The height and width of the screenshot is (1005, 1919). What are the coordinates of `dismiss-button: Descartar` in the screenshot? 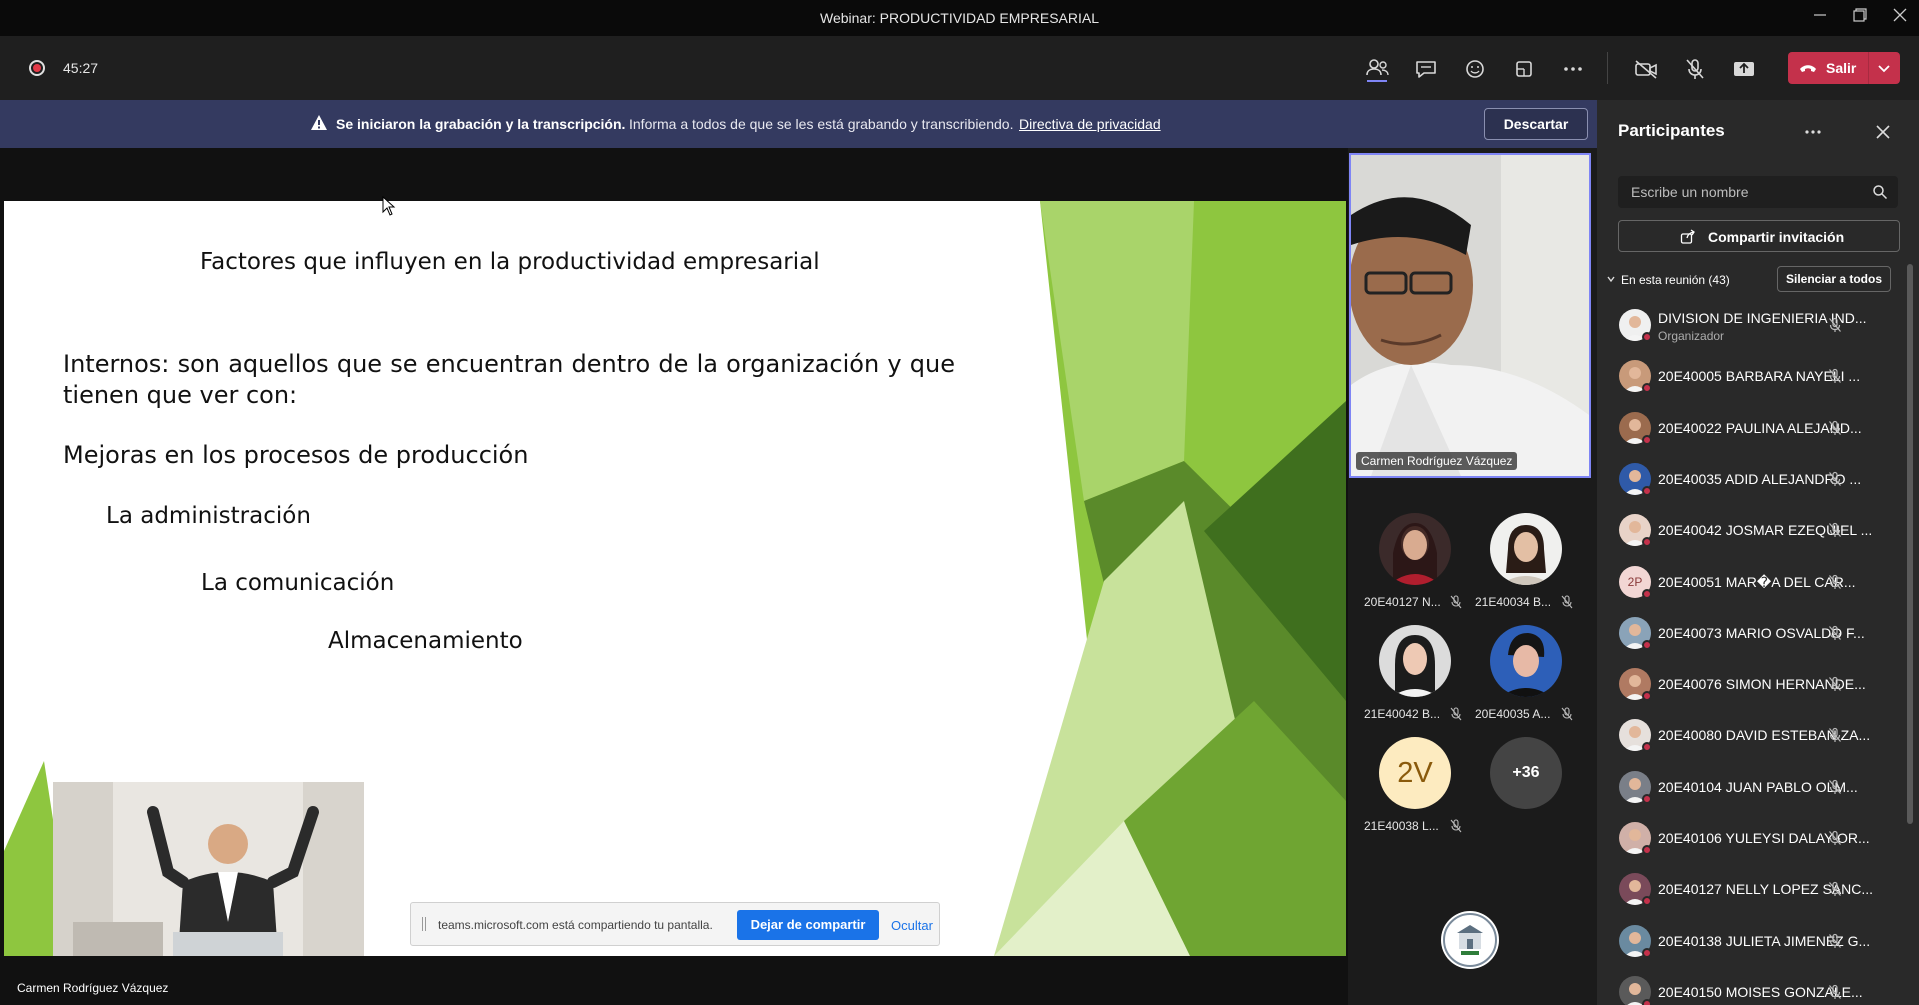 It's located at (1536, 124).